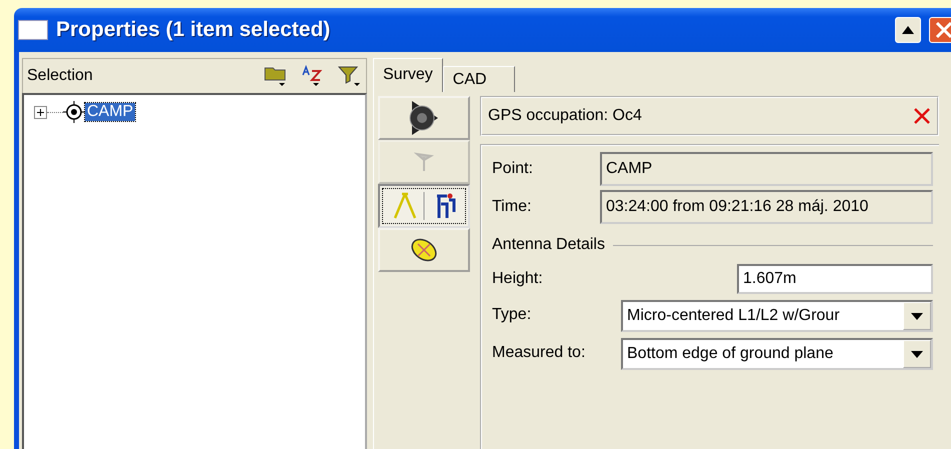 The width and height of the screenshot is (951, 449). What do you see at coordinates (539, 353) in the screenshot?
I see `field-label: Measured to:` at bounding box center [539, 353].